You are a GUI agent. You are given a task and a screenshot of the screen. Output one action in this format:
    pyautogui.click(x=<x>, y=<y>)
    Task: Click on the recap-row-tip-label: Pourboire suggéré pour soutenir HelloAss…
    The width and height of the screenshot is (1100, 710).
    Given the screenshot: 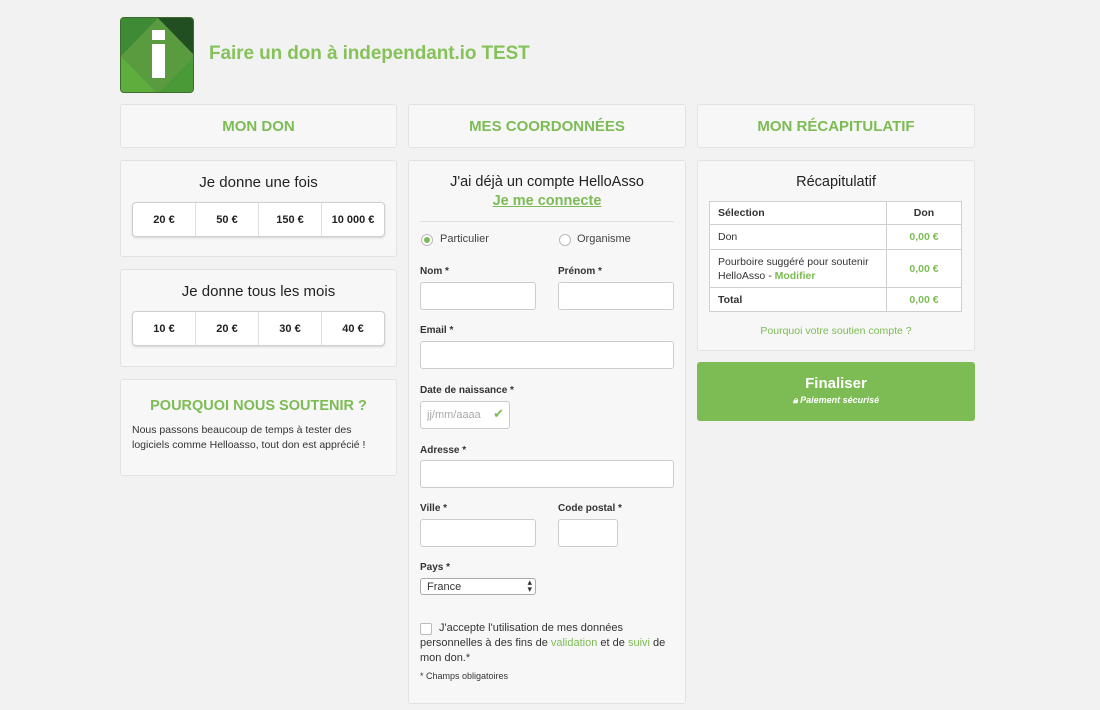 What is the action you would take?
    pyautogui.click(x=798, y=268)
    